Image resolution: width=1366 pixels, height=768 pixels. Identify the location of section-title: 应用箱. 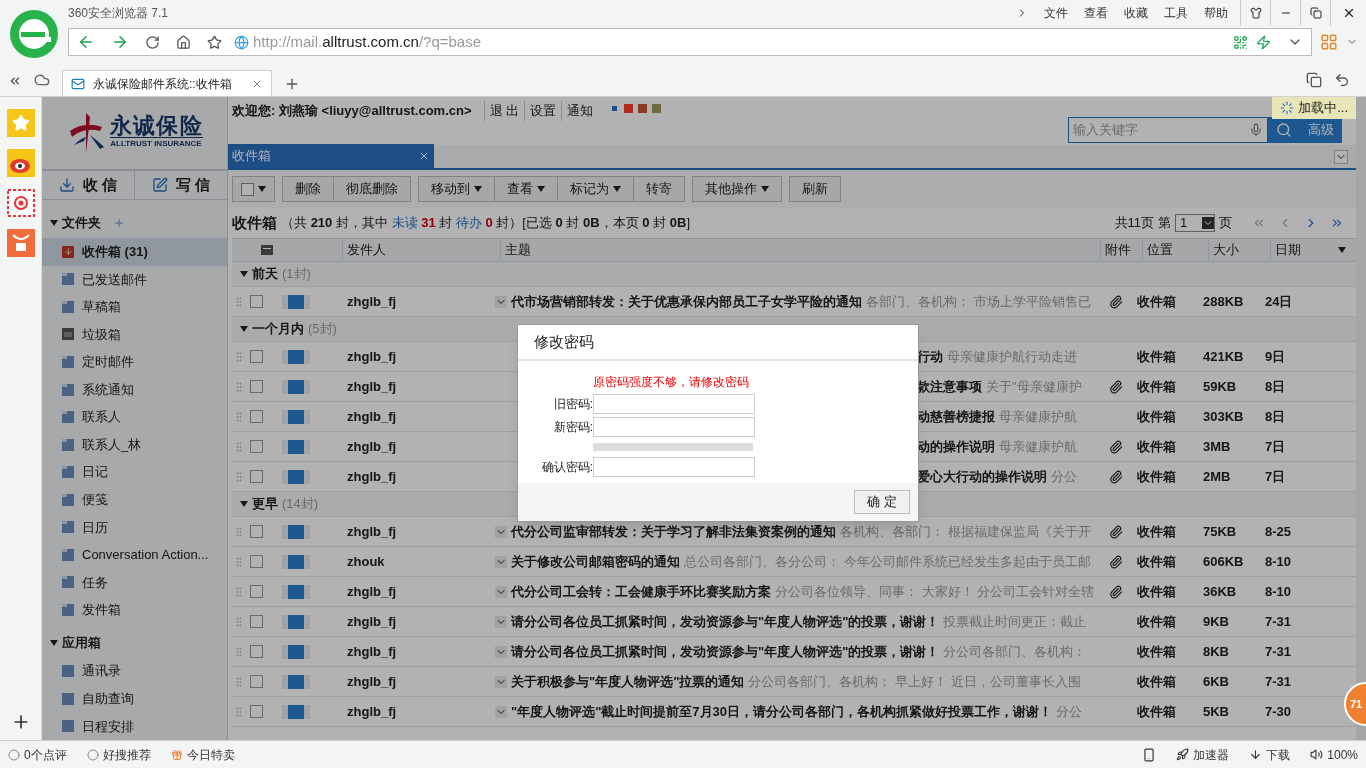
(81, 642).